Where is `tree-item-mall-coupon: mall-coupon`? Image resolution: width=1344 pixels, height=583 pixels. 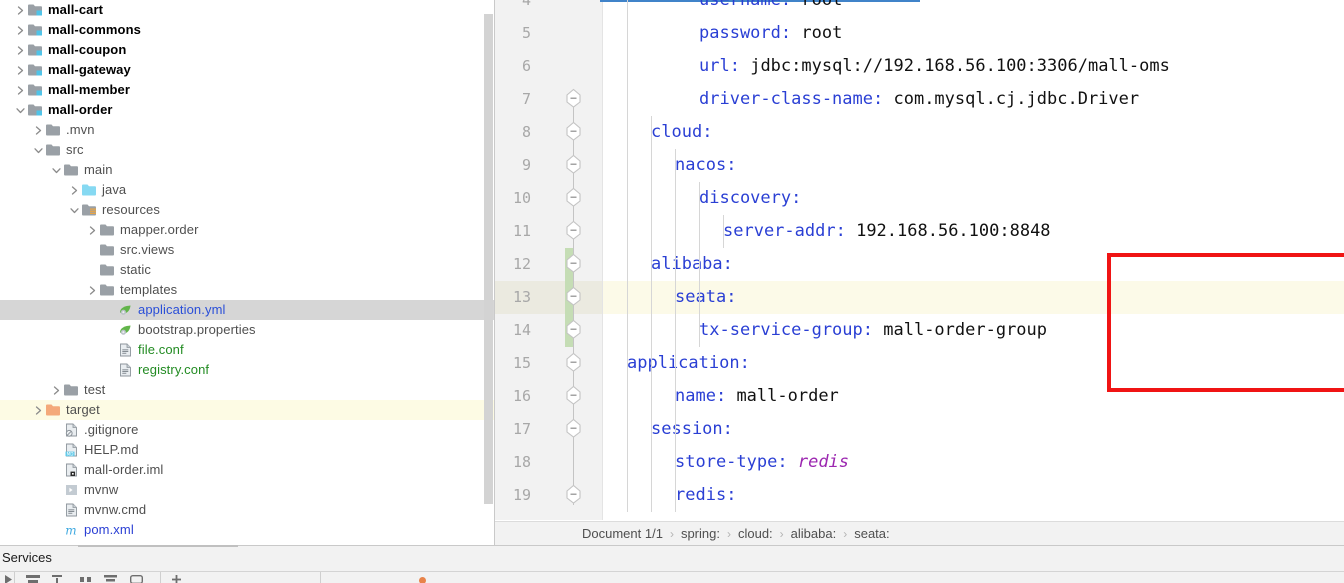
tree-item-mall-coupon: mall-coupon is located at coordinates (247, 50).